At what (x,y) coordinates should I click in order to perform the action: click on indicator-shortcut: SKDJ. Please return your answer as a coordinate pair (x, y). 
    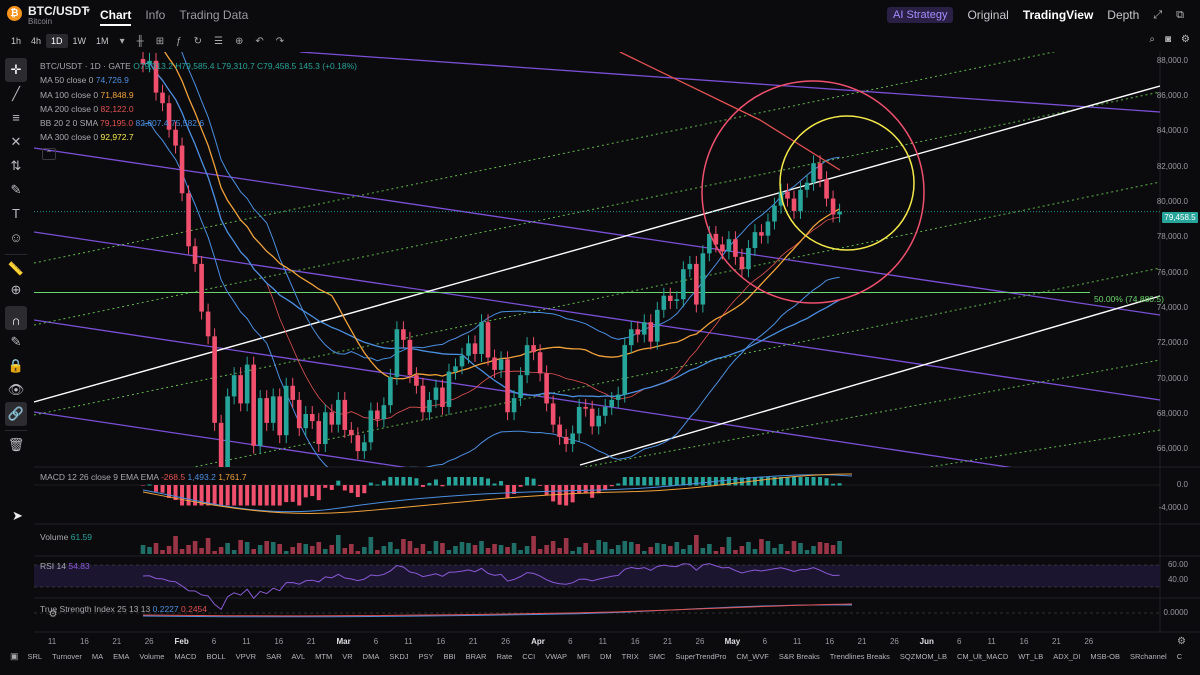
    Looking at the image, I should click on (398, 656).